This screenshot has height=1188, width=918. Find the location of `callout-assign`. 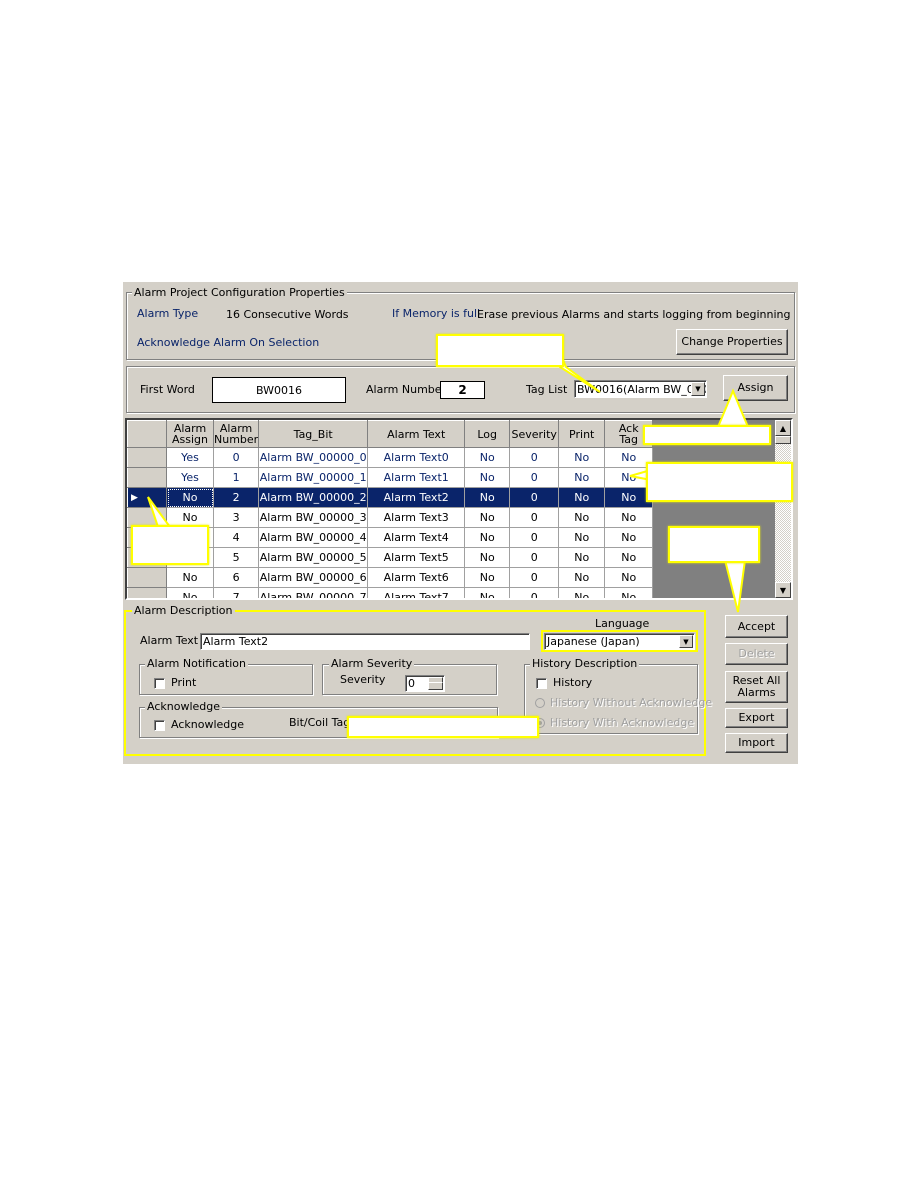

callout-assign is located at coordinates (707, 435).